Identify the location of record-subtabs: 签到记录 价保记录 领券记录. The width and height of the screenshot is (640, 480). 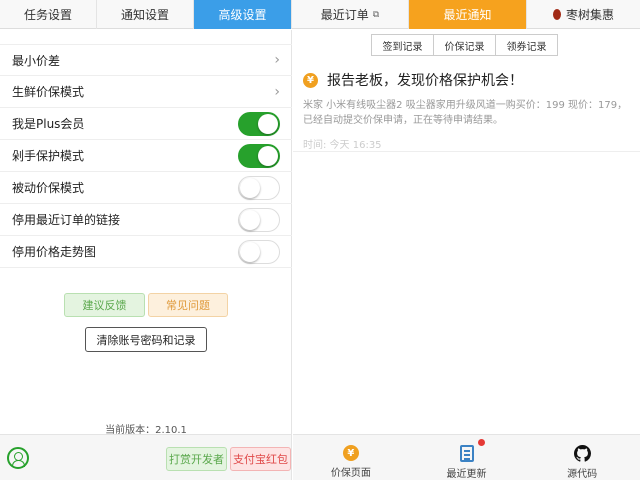
(464, 45).